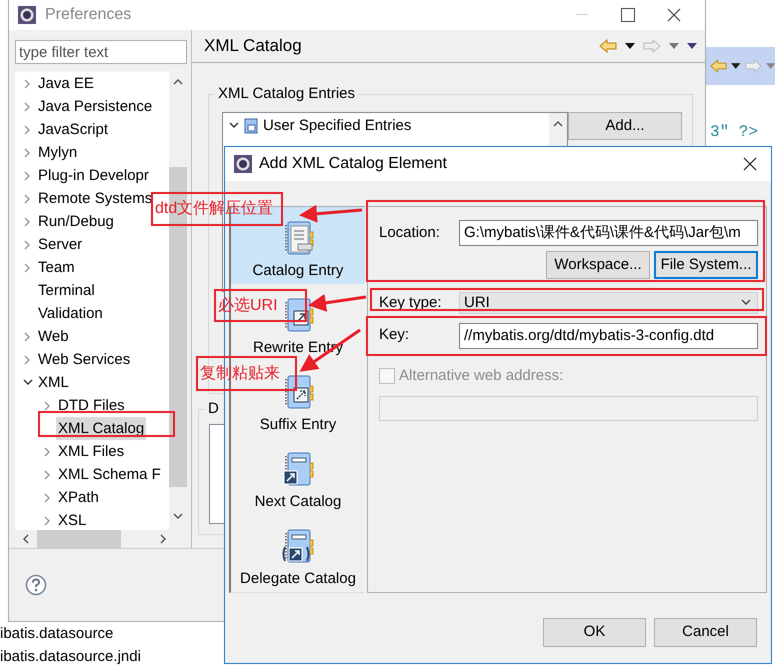  Describe the element at coordinates (608, 46) in the screenshot. I see `back-arrow-icon` at that location.